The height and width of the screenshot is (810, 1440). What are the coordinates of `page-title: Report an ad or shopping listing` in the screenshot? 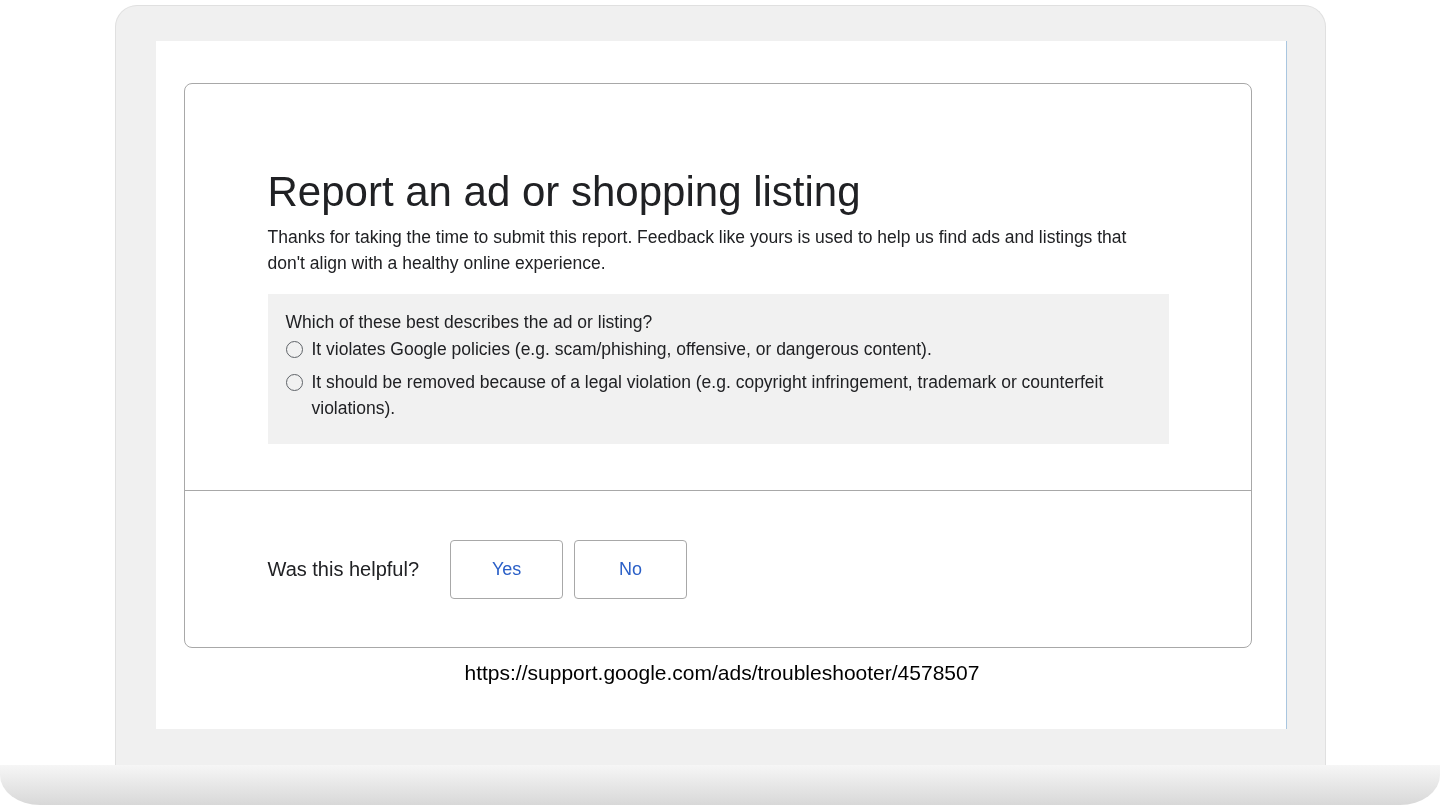 It's located at (564, 192).